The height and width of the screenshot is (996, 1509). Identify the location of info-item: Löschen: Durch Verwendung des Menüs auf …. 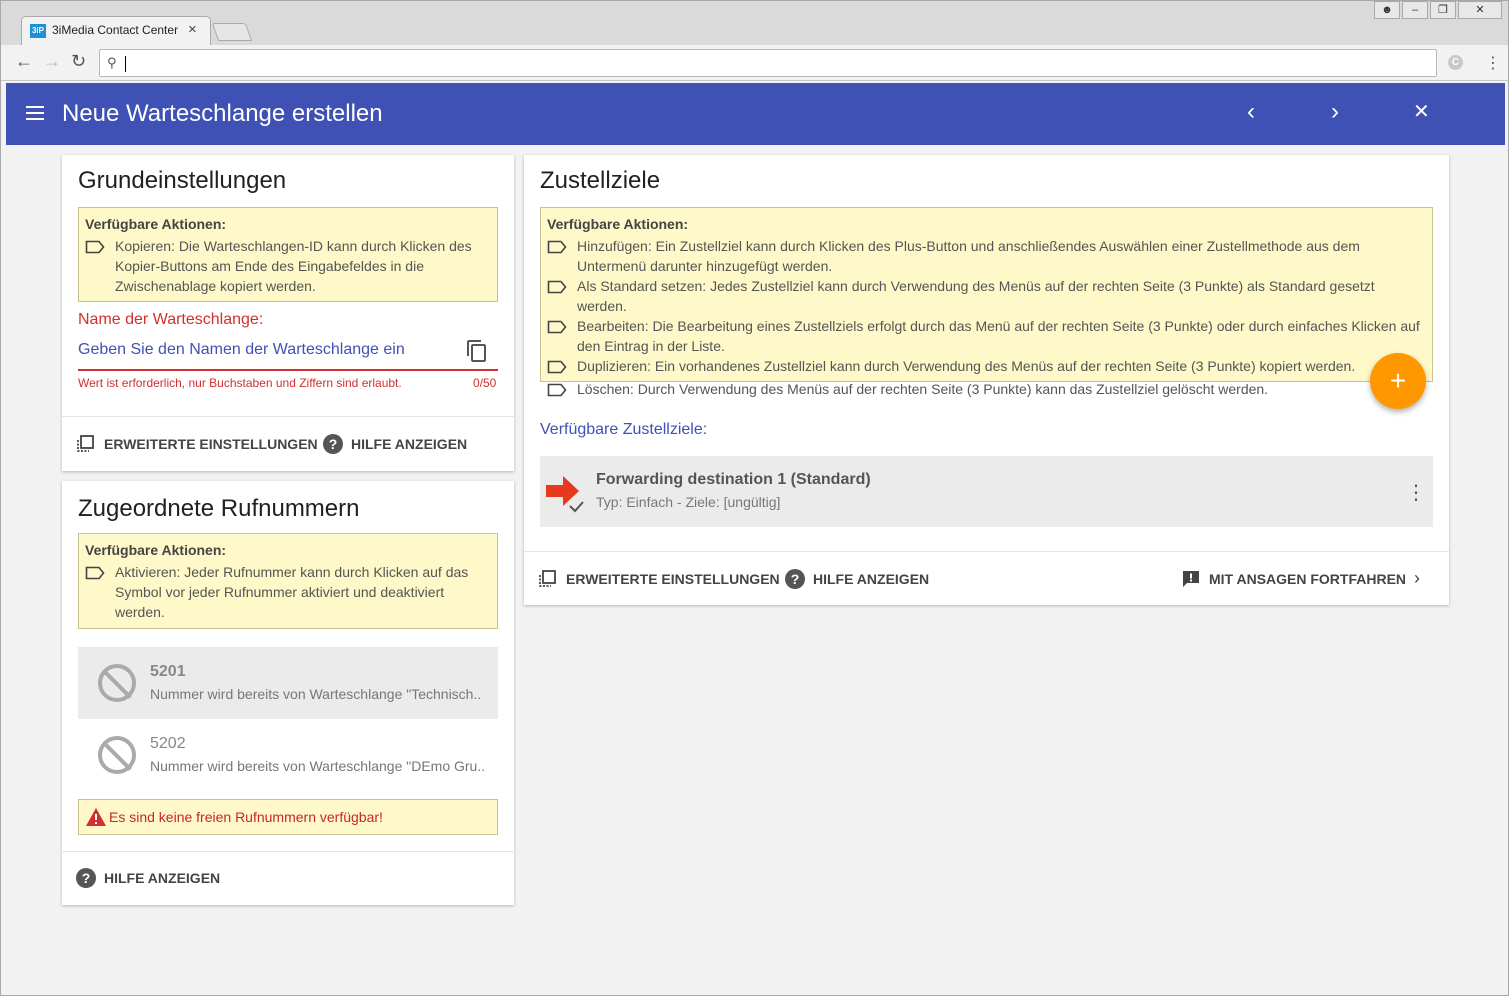
(986, 390).